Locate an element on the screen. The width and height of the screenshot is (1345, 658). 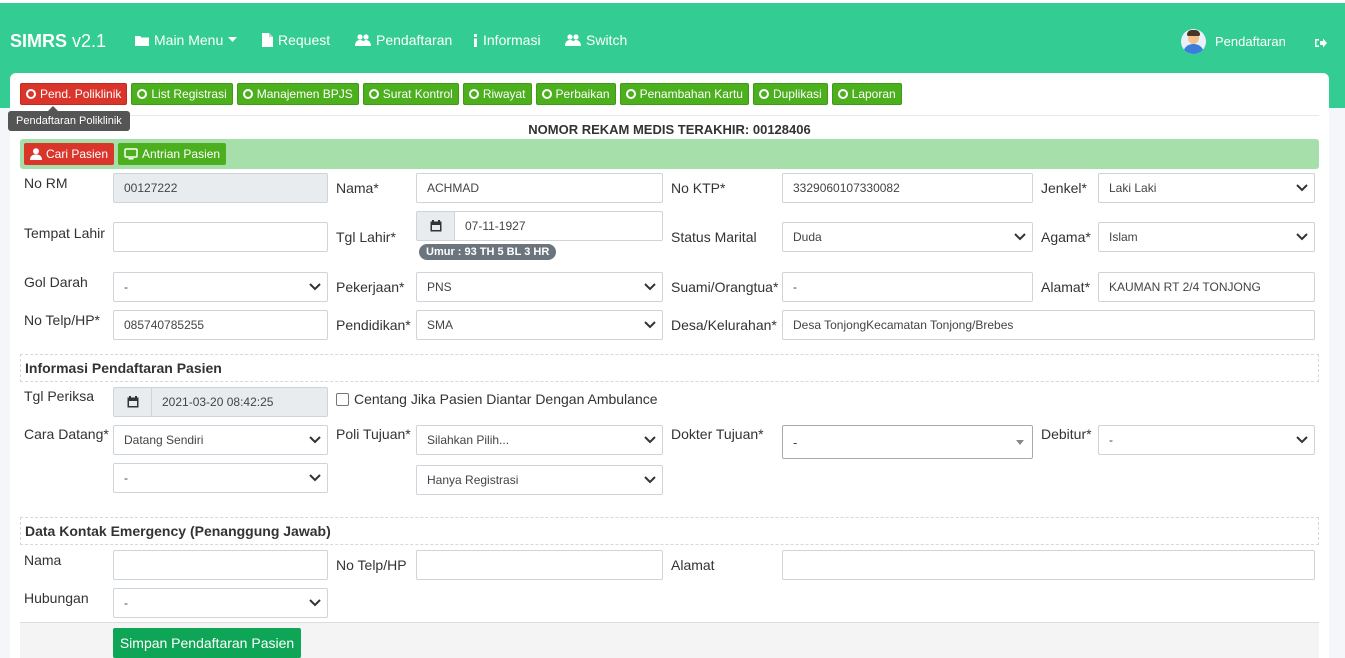
nama-label: Nama* is located at coordinates (357, 188).